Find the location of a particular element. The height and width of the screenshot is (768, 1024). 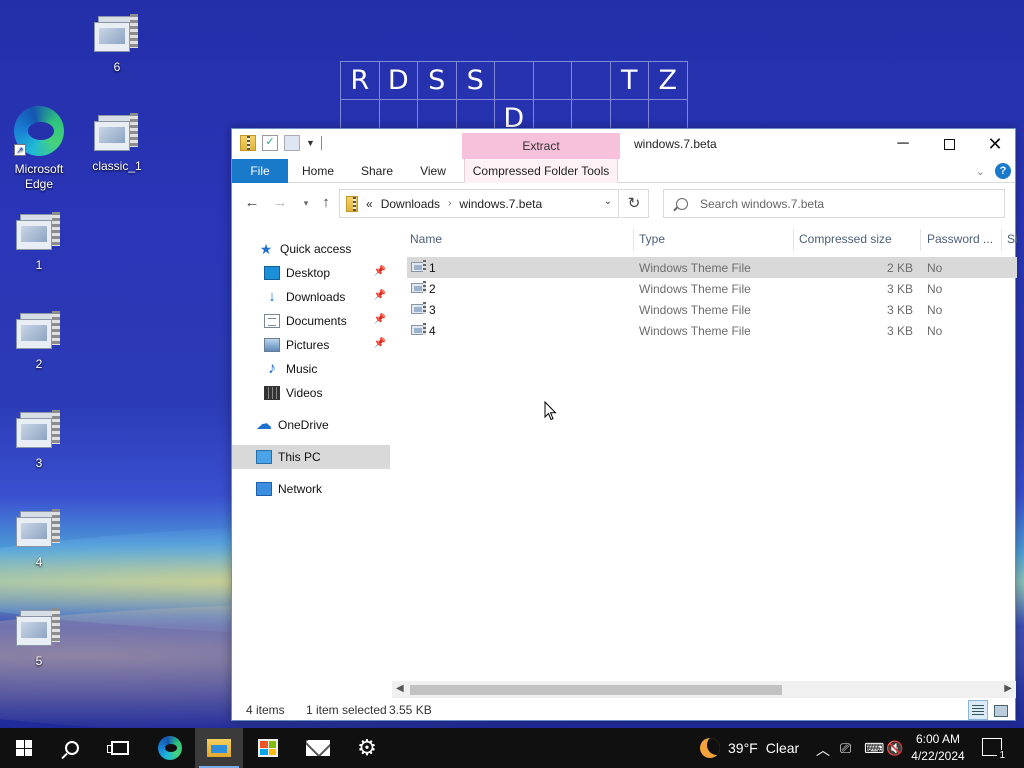

nav-item-documents: Documents 📌 is located at coordinates (311, 321).